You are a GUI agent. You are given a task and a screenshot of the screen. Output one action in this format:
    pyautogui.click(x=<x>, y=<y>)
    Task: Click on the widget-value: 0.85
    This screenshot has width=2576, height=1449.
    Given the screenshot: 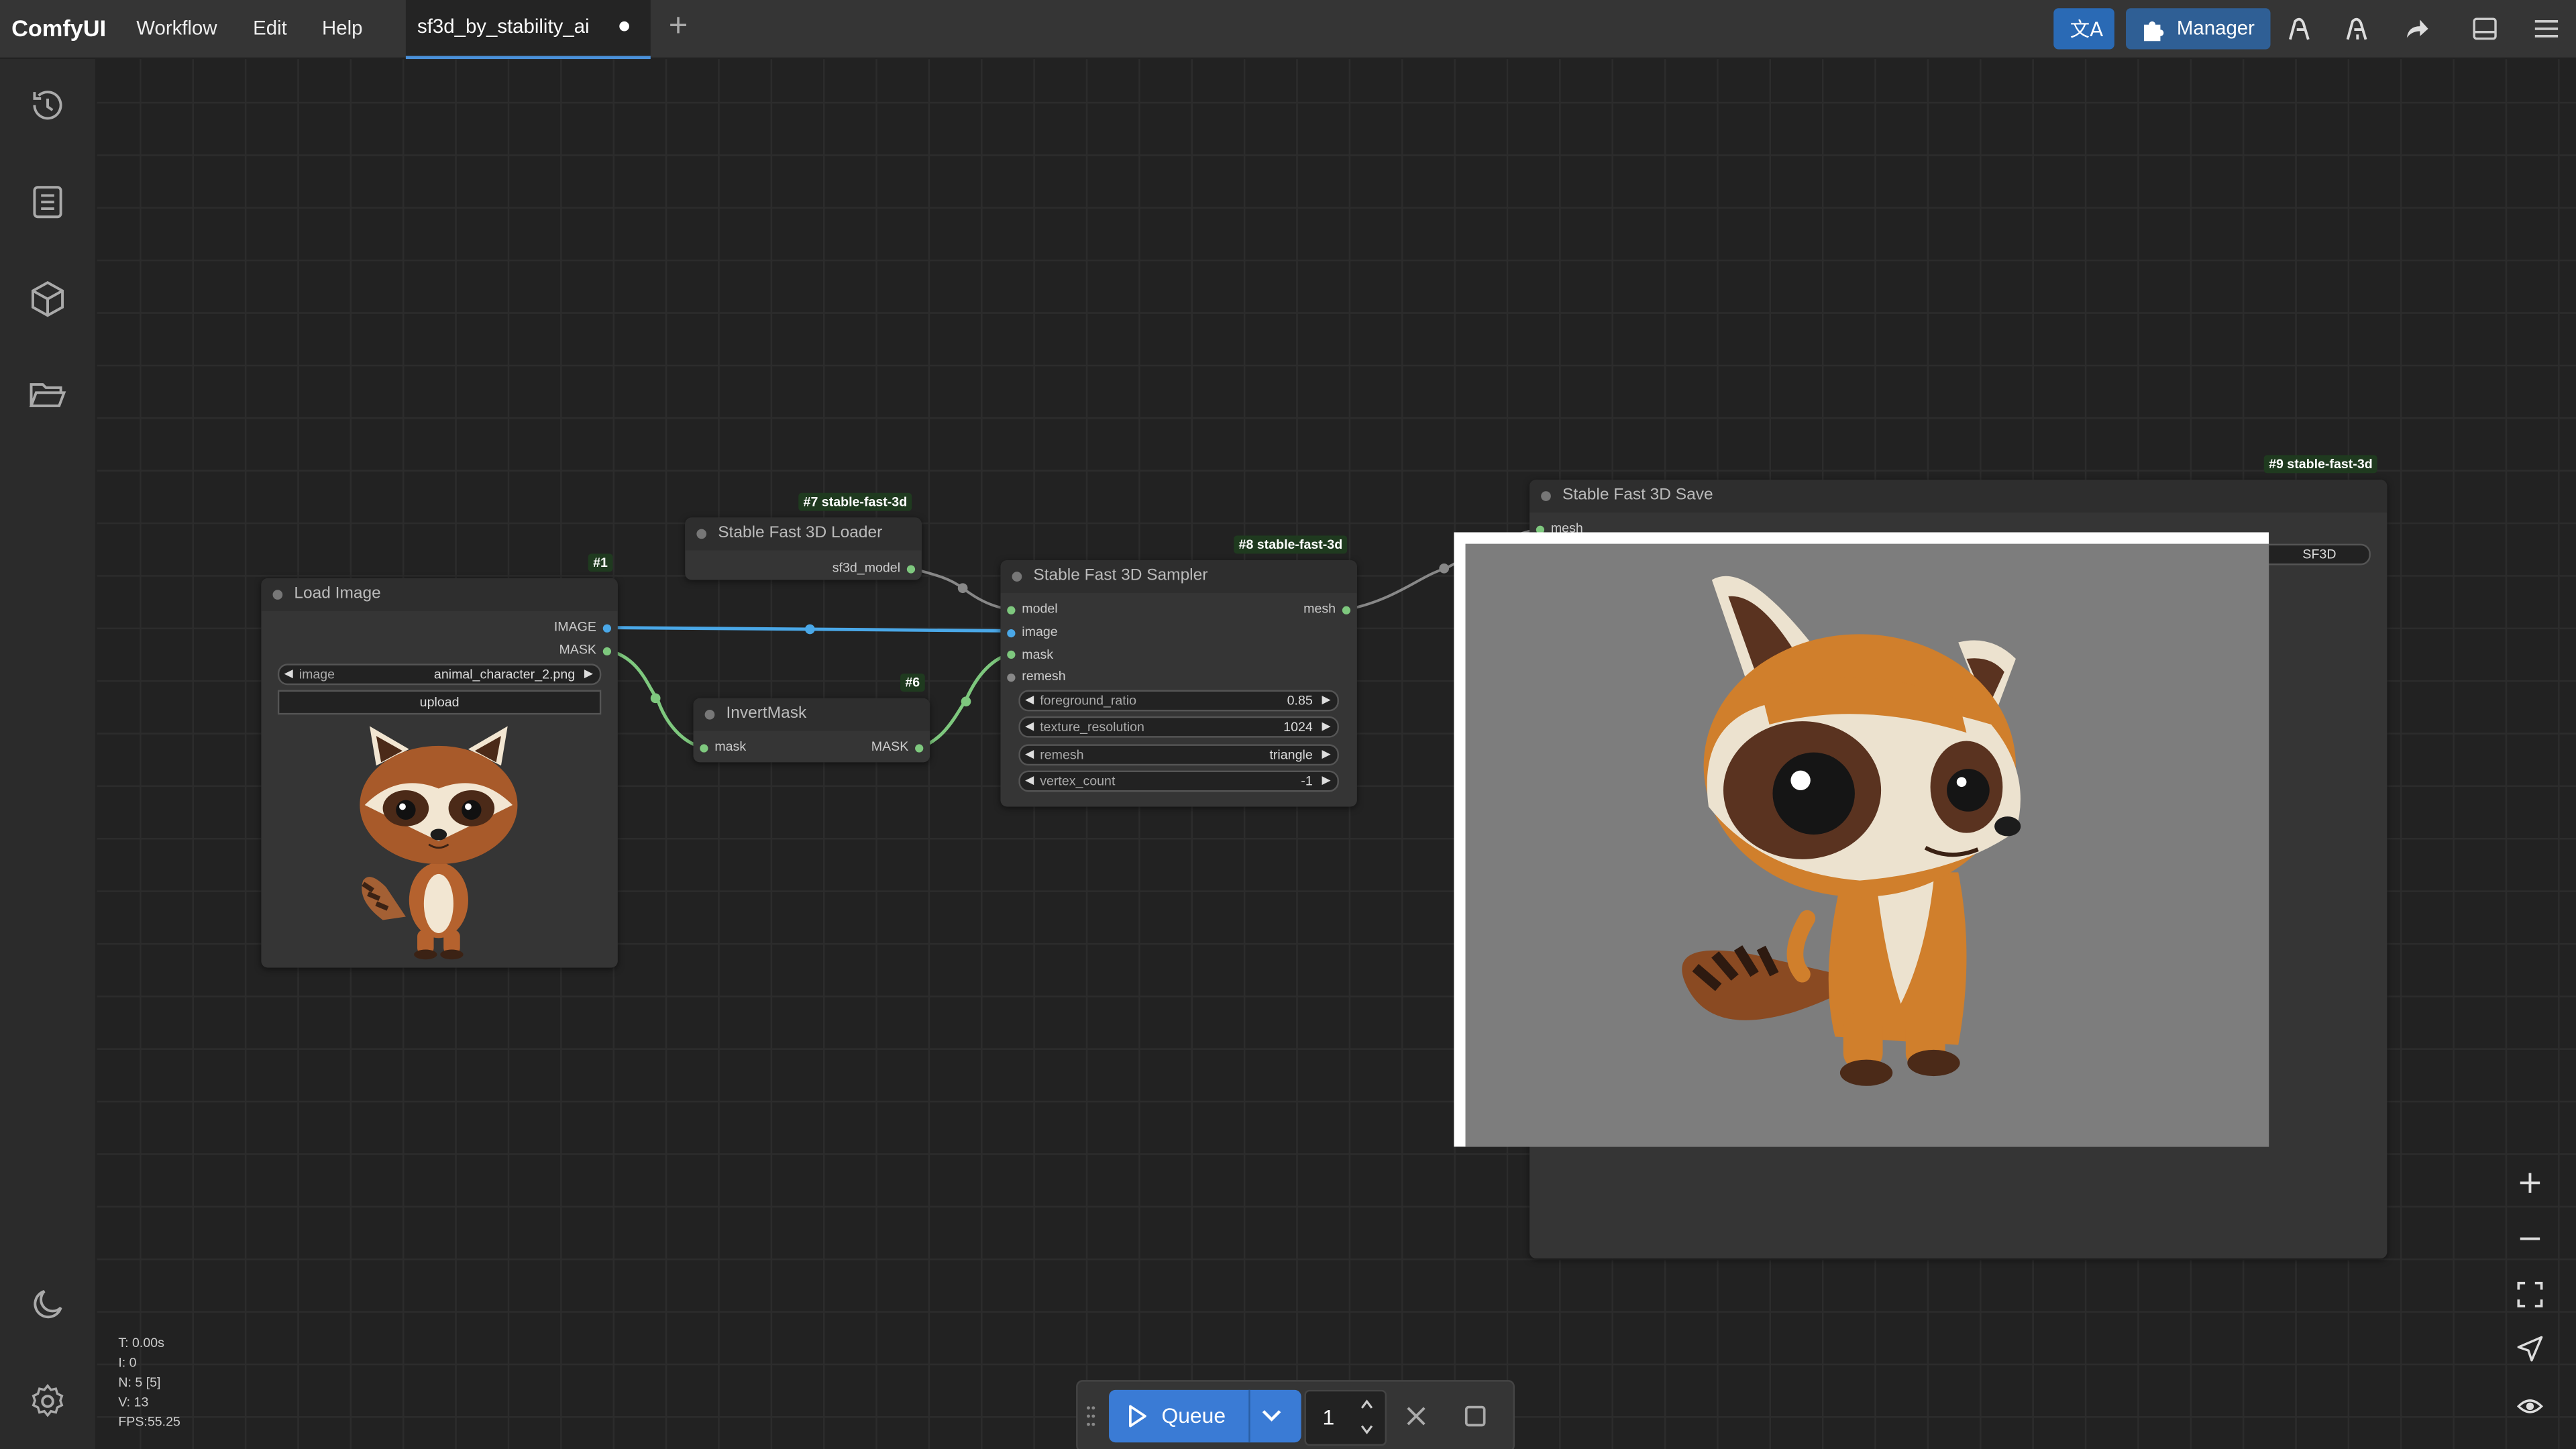 What is the action you would take?
    pyautogui.click(x=1300, y=700)
    